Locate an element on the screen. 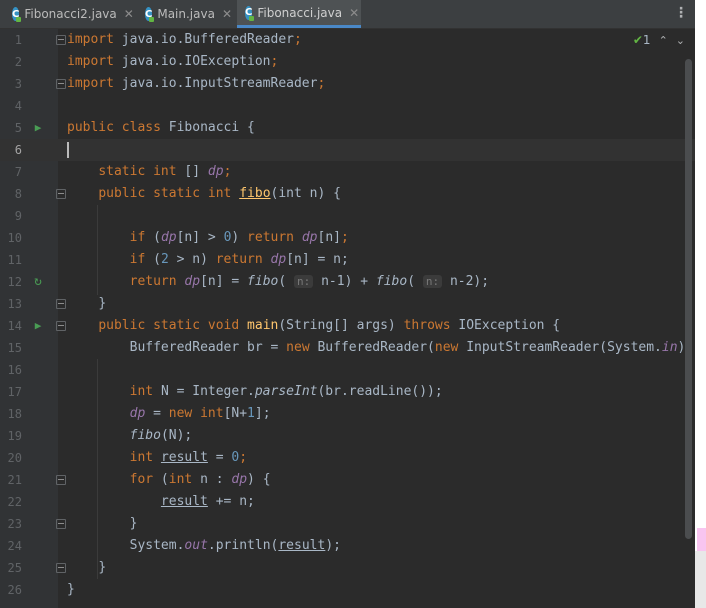  tab-main: C Main.java ✕ is located at coordinates (186, 14).